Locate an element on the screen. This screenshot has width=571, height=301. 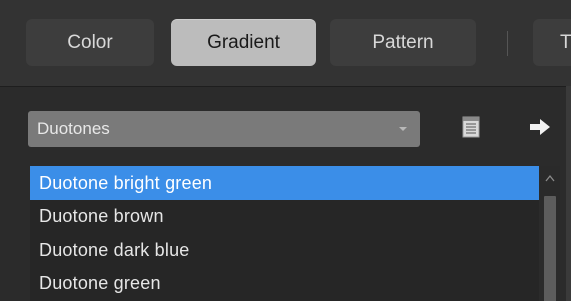
list-item: Duotone green is located at coordinates (284, 283).